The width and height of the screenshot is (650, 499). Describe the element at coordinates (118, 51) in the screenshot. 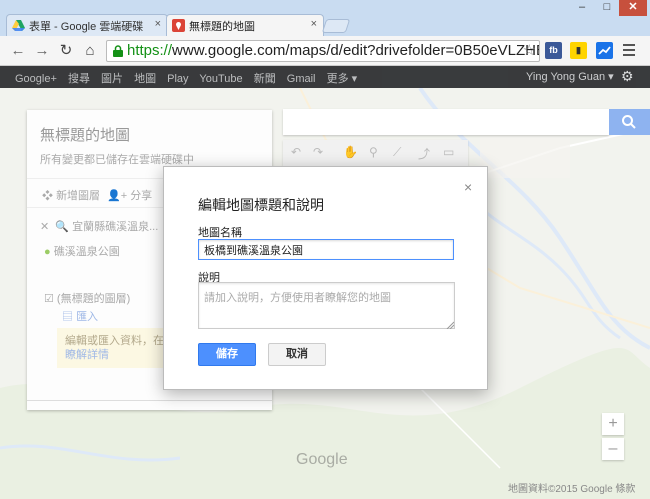

I see `lock-icon` at that location.